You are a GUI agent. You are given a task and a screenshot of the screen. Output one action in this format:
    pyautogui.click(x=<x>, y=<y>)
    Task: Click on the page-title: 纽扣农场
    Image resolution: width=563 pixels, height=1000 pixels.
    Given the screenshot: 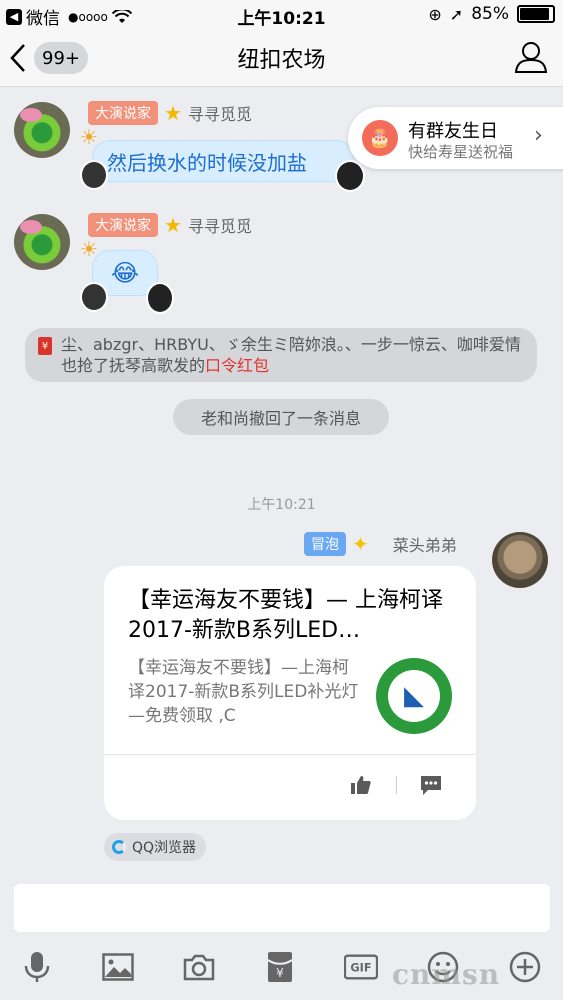 What is the action you would take?
    pyautogui.click(x=281, y=60)
    